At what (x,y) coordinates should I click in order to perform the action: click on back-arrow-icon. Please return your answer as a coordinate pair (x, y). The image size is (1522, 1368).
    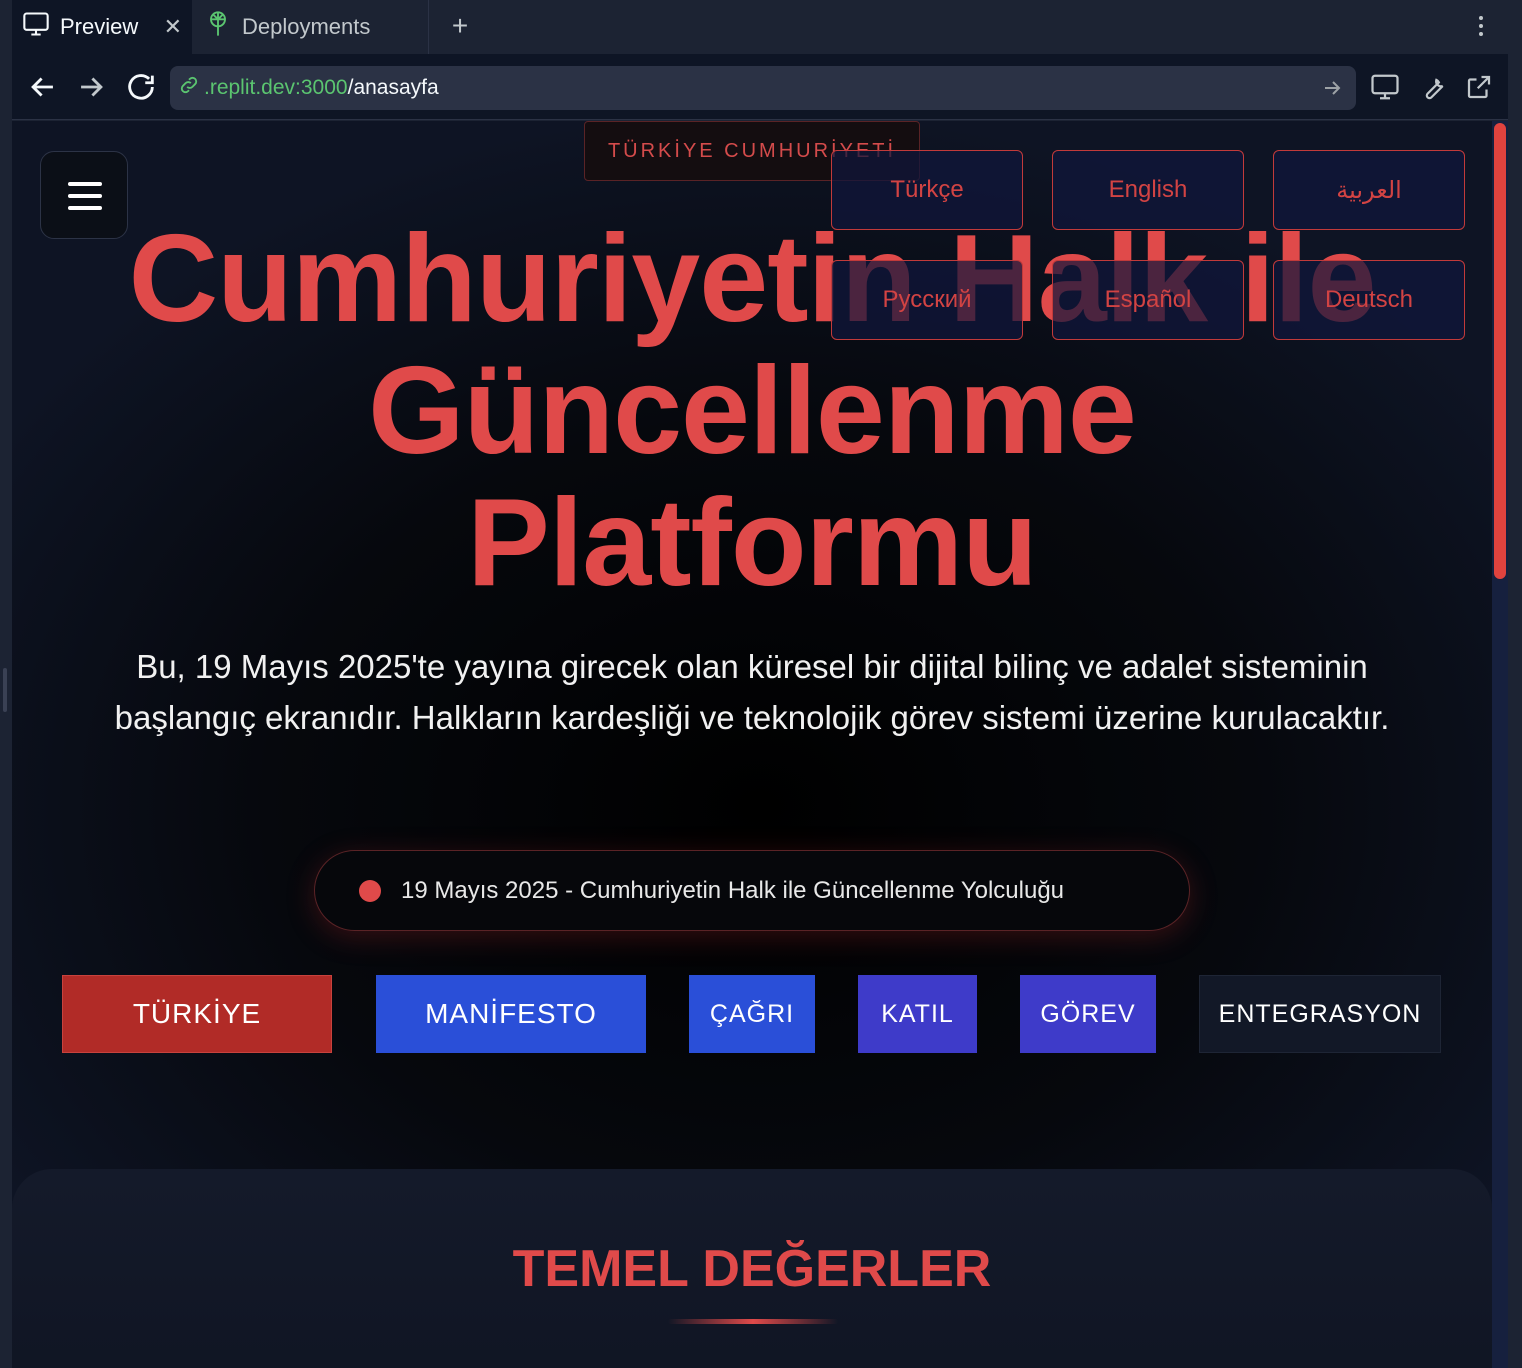
    Looking at the image, I should click on (43, 87).